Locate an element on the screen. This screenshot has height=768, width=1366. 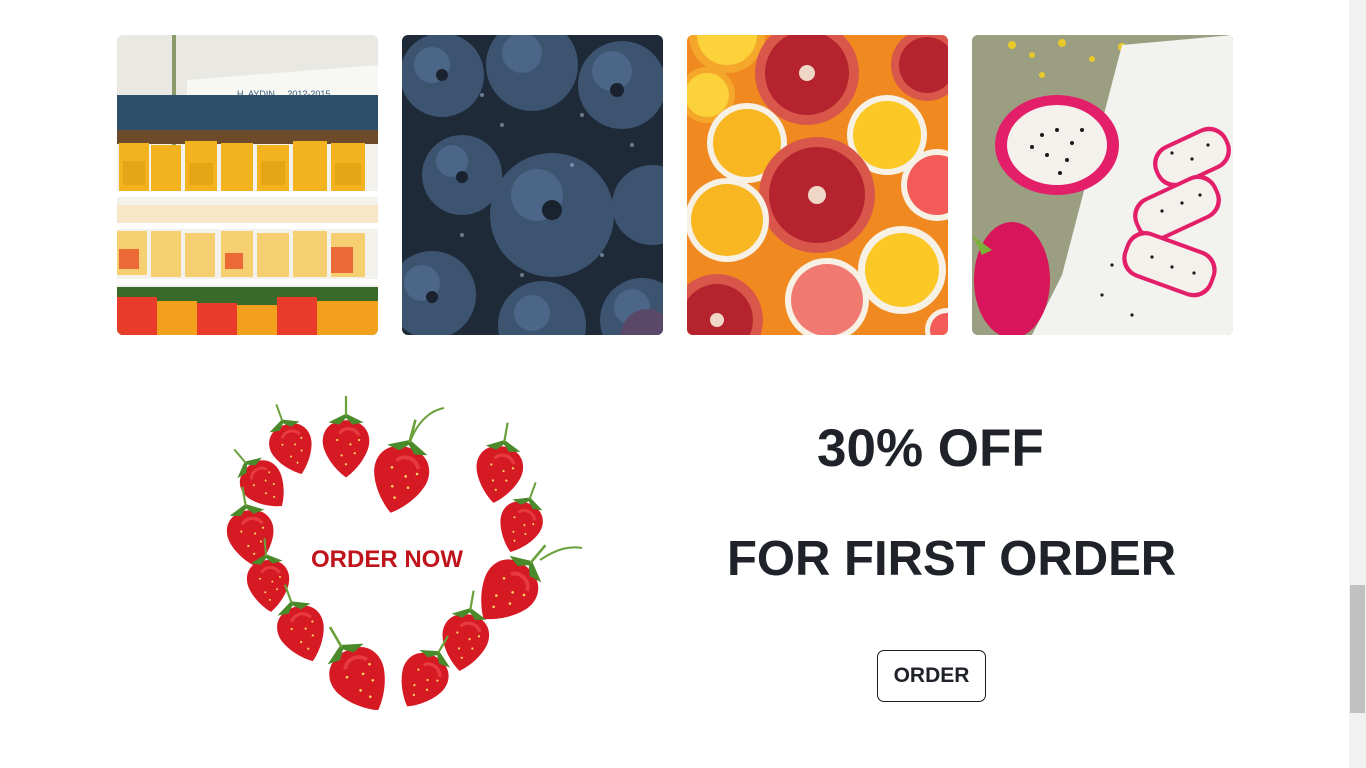
order-now-link: ORDER NOW is located at coordinates (387, 560).